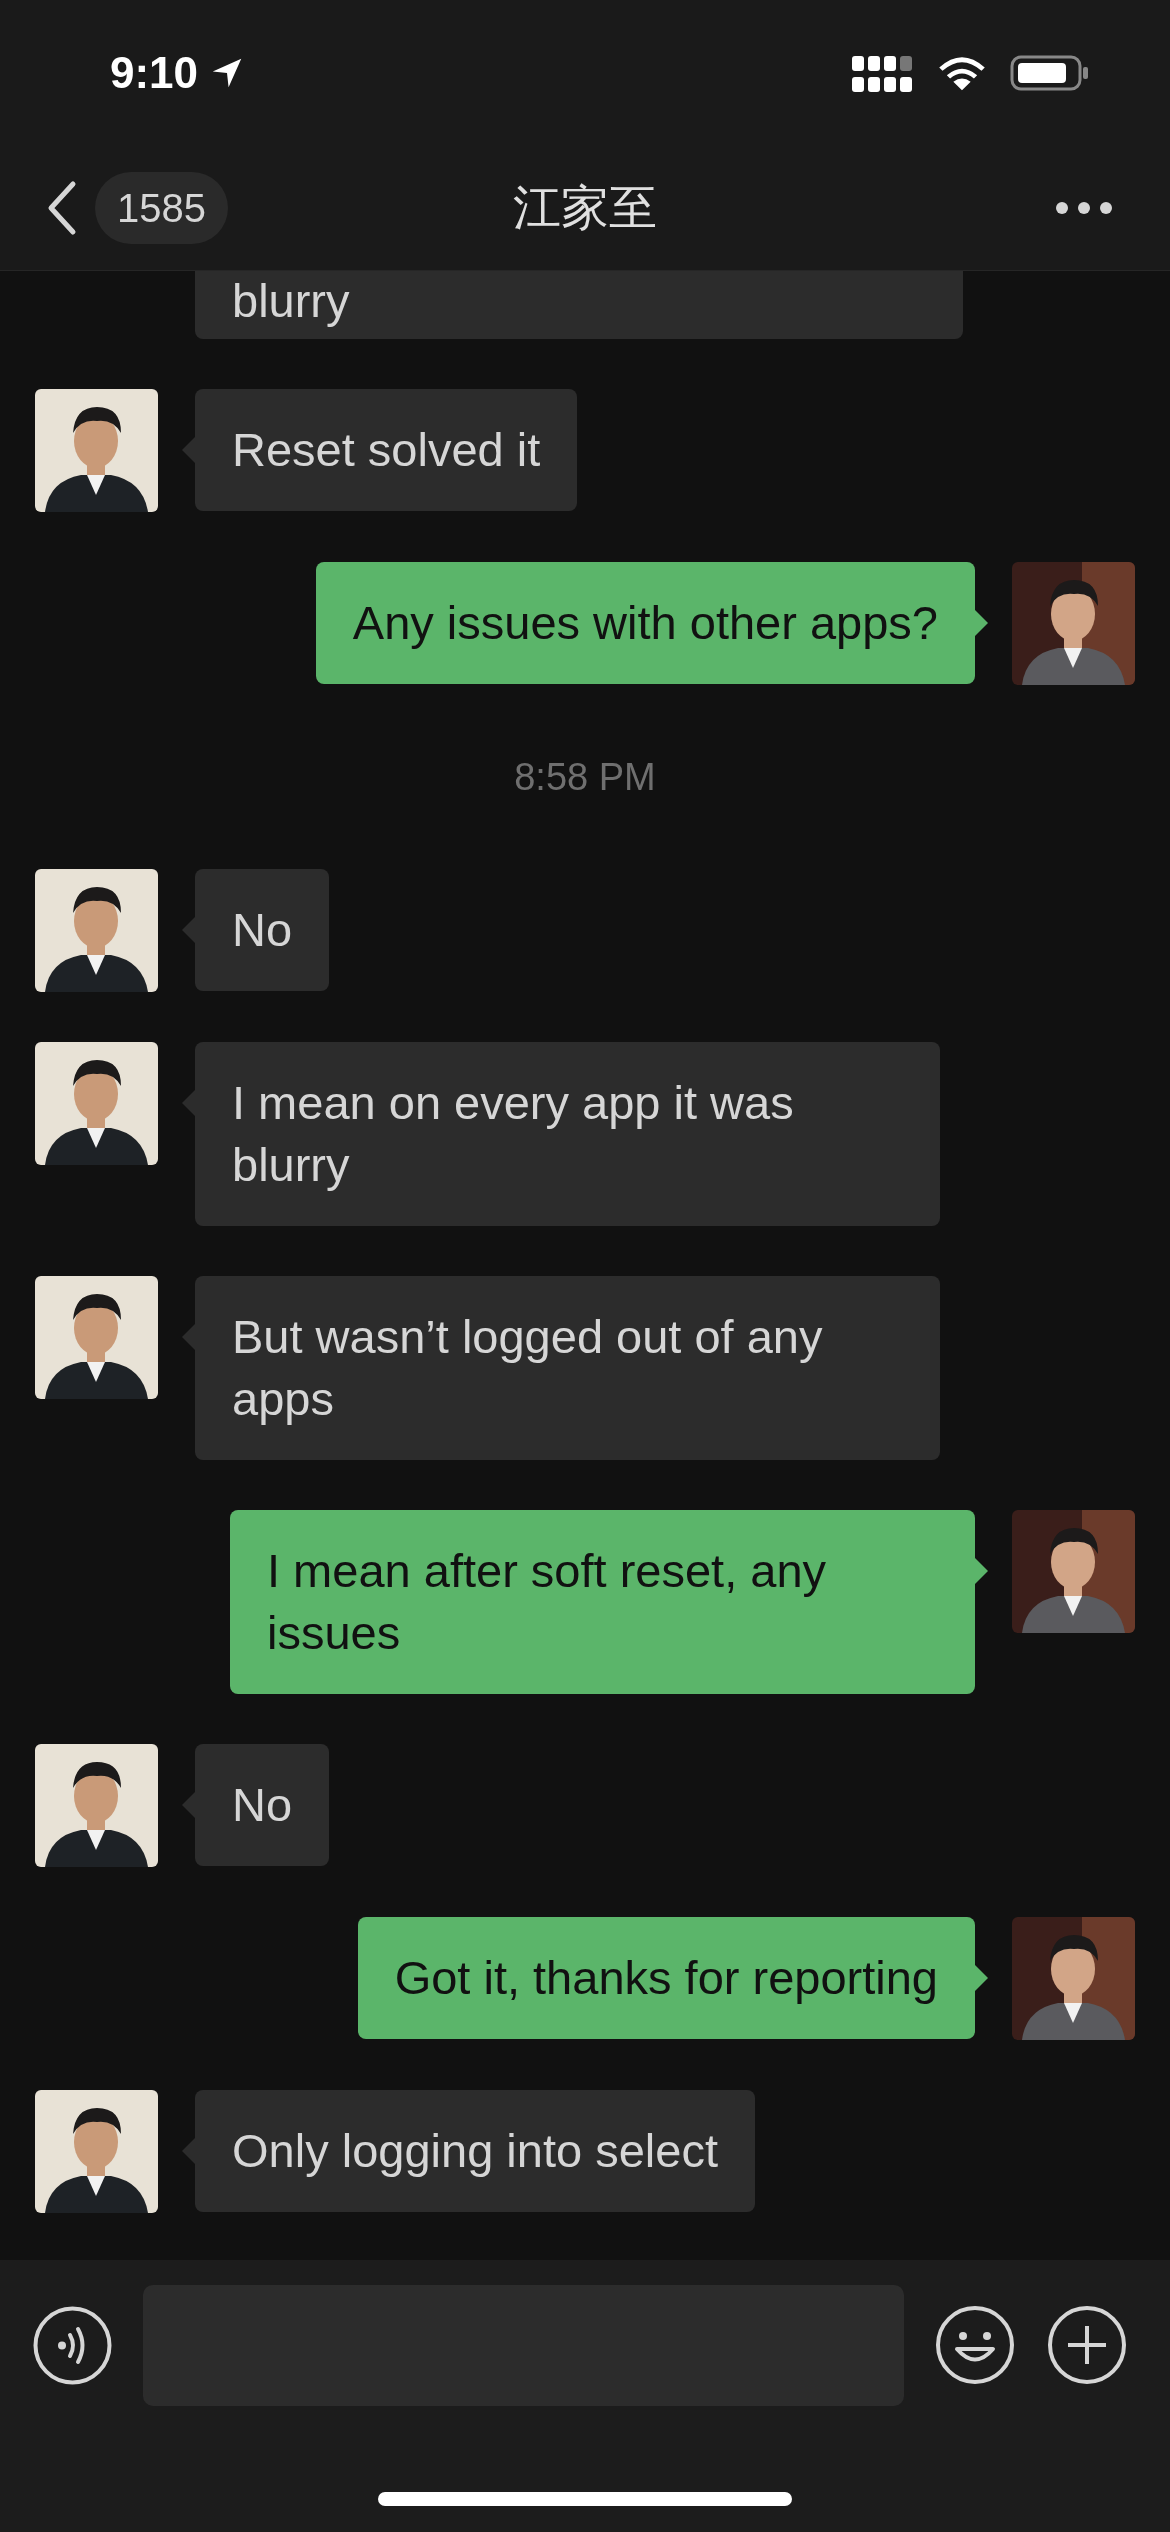 This screenshot has height=2532, width=1170. I want to click on message-text: Got it, thanks for reporting, so click(666, 1977).